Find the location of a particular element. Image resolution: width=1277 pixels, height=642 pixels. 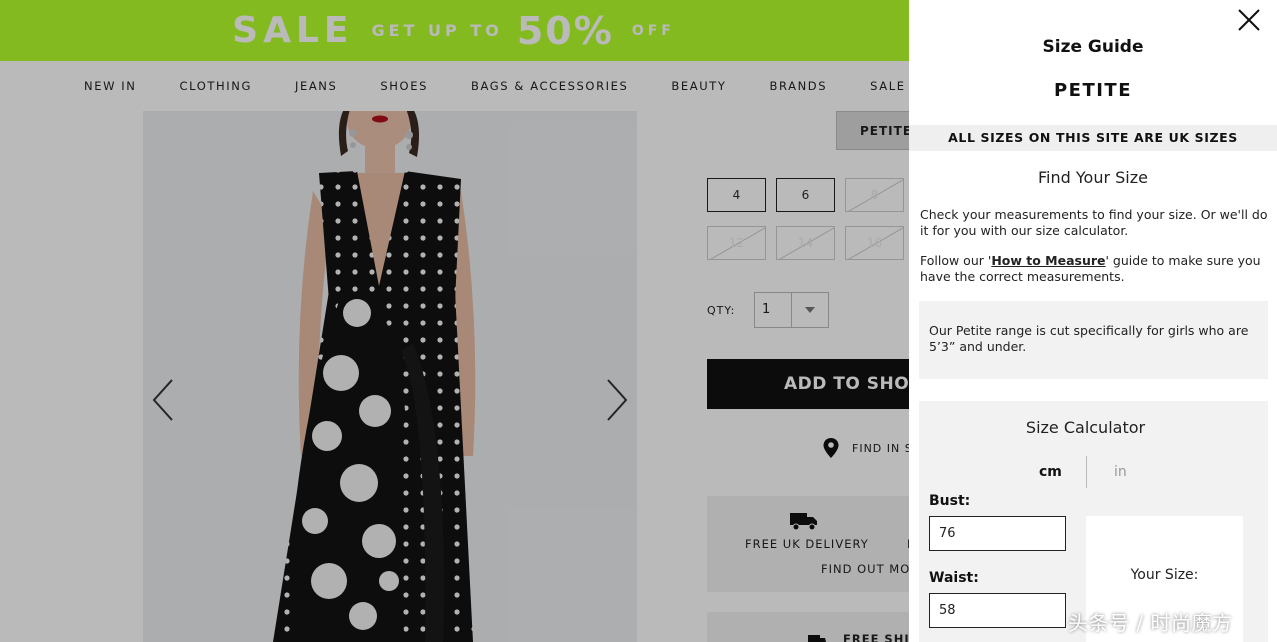

waist-label: Waist: is located at coordinates (954, 578).